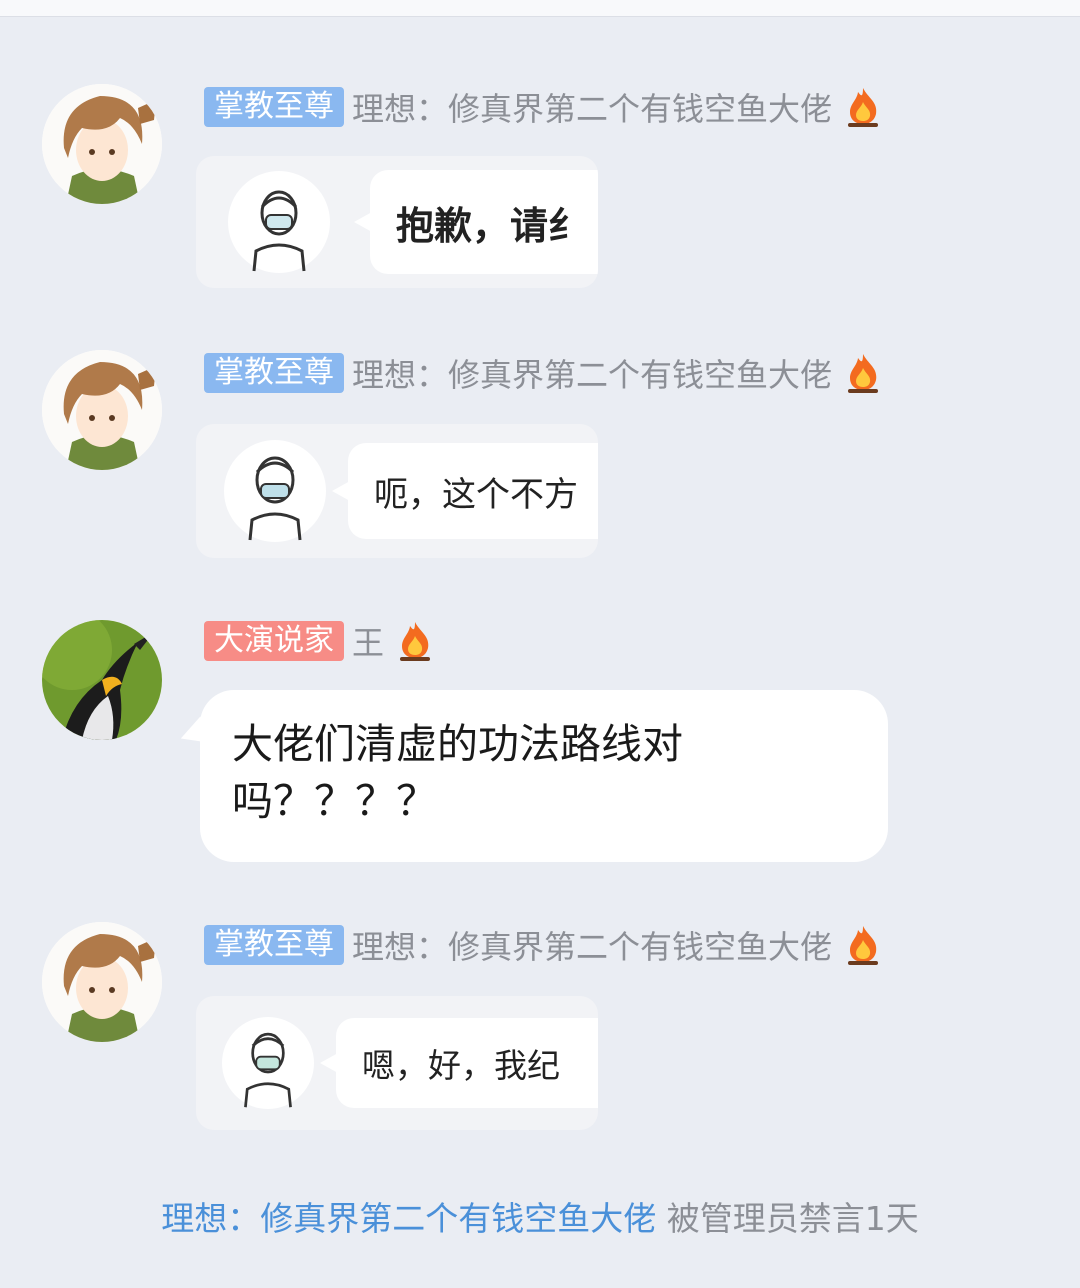 This screenshot has height=1288, width=1080. I want to click on sticker-bubble-text: 呃，这个不方, so click(473, 491).